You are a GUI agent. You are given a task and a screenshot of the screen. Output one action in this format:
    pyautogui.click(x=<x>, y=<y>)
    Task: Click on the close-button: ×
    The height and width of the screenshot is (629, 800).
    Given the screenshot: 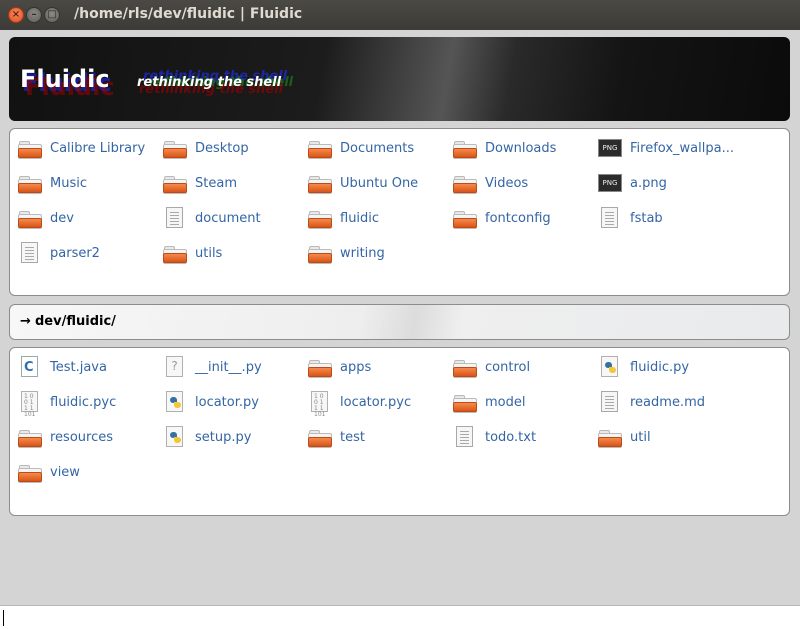 What is the action you would take?
    pyautogui.click(x=16, y=15)
    